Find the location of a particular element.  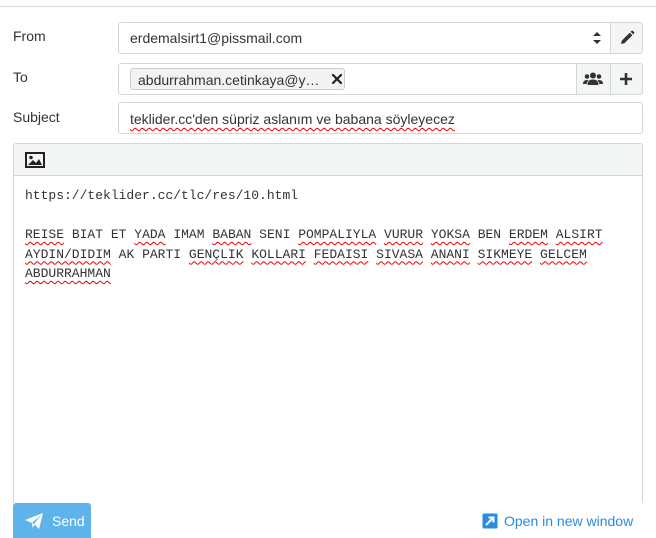

to-label: To is located at coordinates (20, 77).